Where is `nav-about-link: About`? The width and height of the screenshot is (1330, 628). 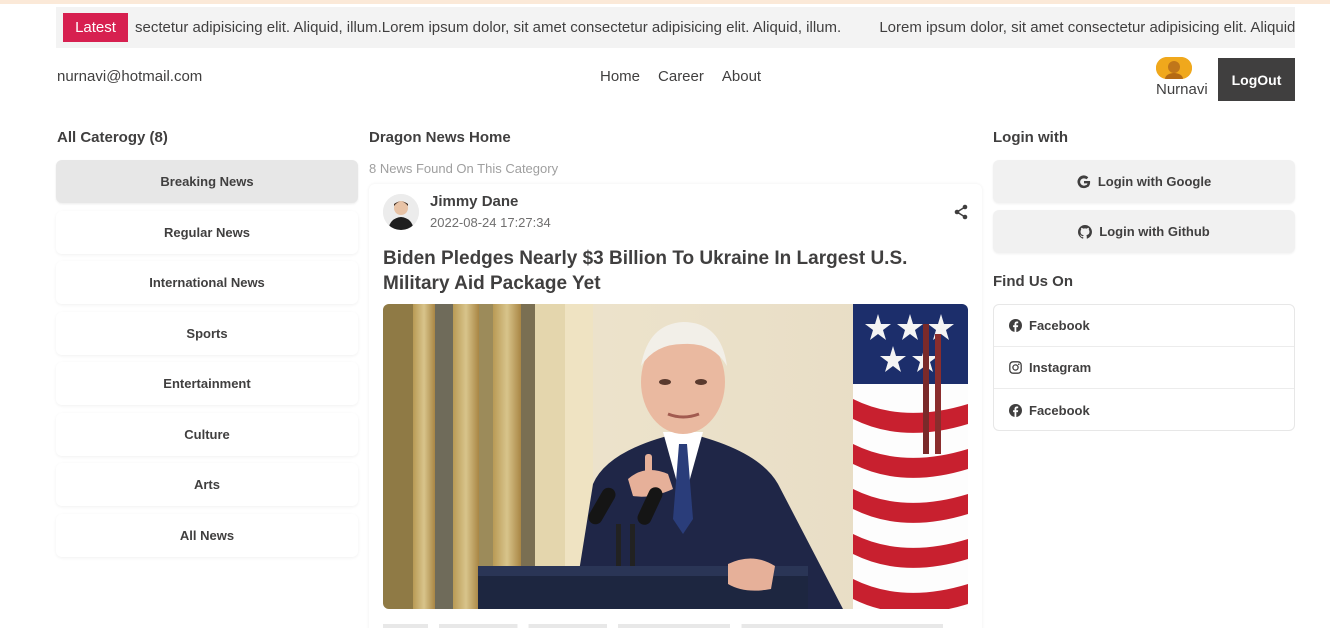 nav-about-link: About is located at coordinates (741, 76).